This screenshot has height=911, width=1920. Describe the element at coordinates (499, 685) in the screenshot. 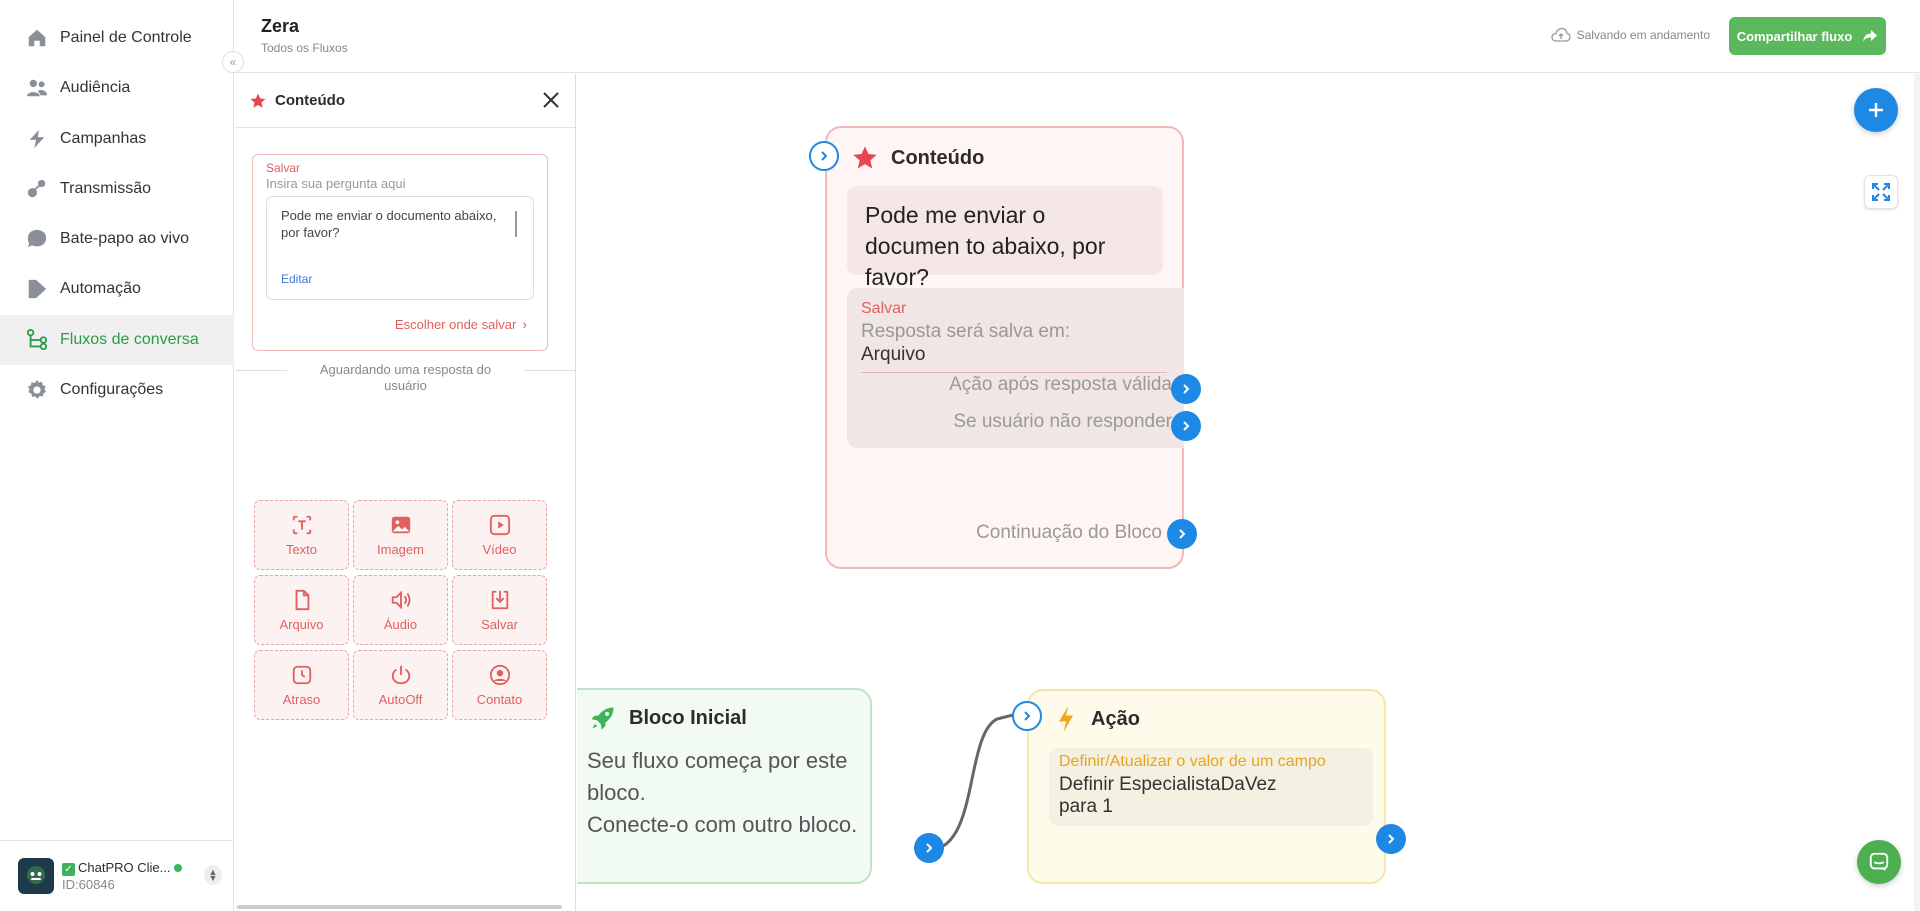

I see `add-contact-button: Contato` at that location.